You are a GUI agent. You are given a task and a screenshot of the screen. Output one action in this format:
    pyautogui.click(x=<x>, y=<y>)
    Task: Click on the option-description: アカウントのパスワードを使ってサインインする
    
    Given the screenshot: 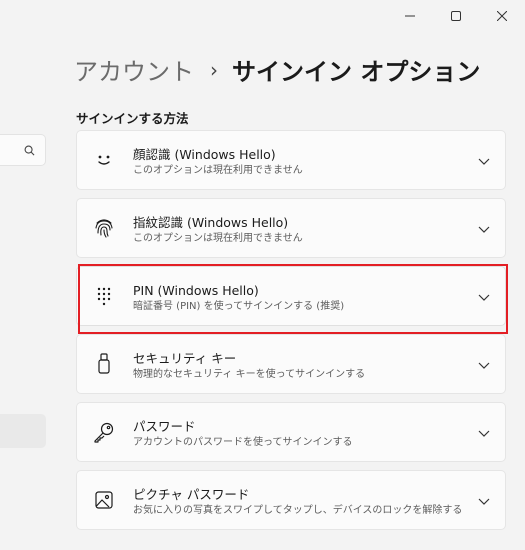 What is the action you would take?
    pyautogui.click(x=243, y=442)
    